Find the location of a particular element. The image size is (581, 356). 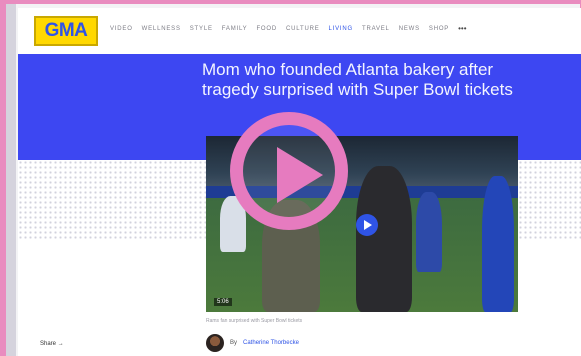

nav-item-food: FOOD is located at coordinates (266, 29).